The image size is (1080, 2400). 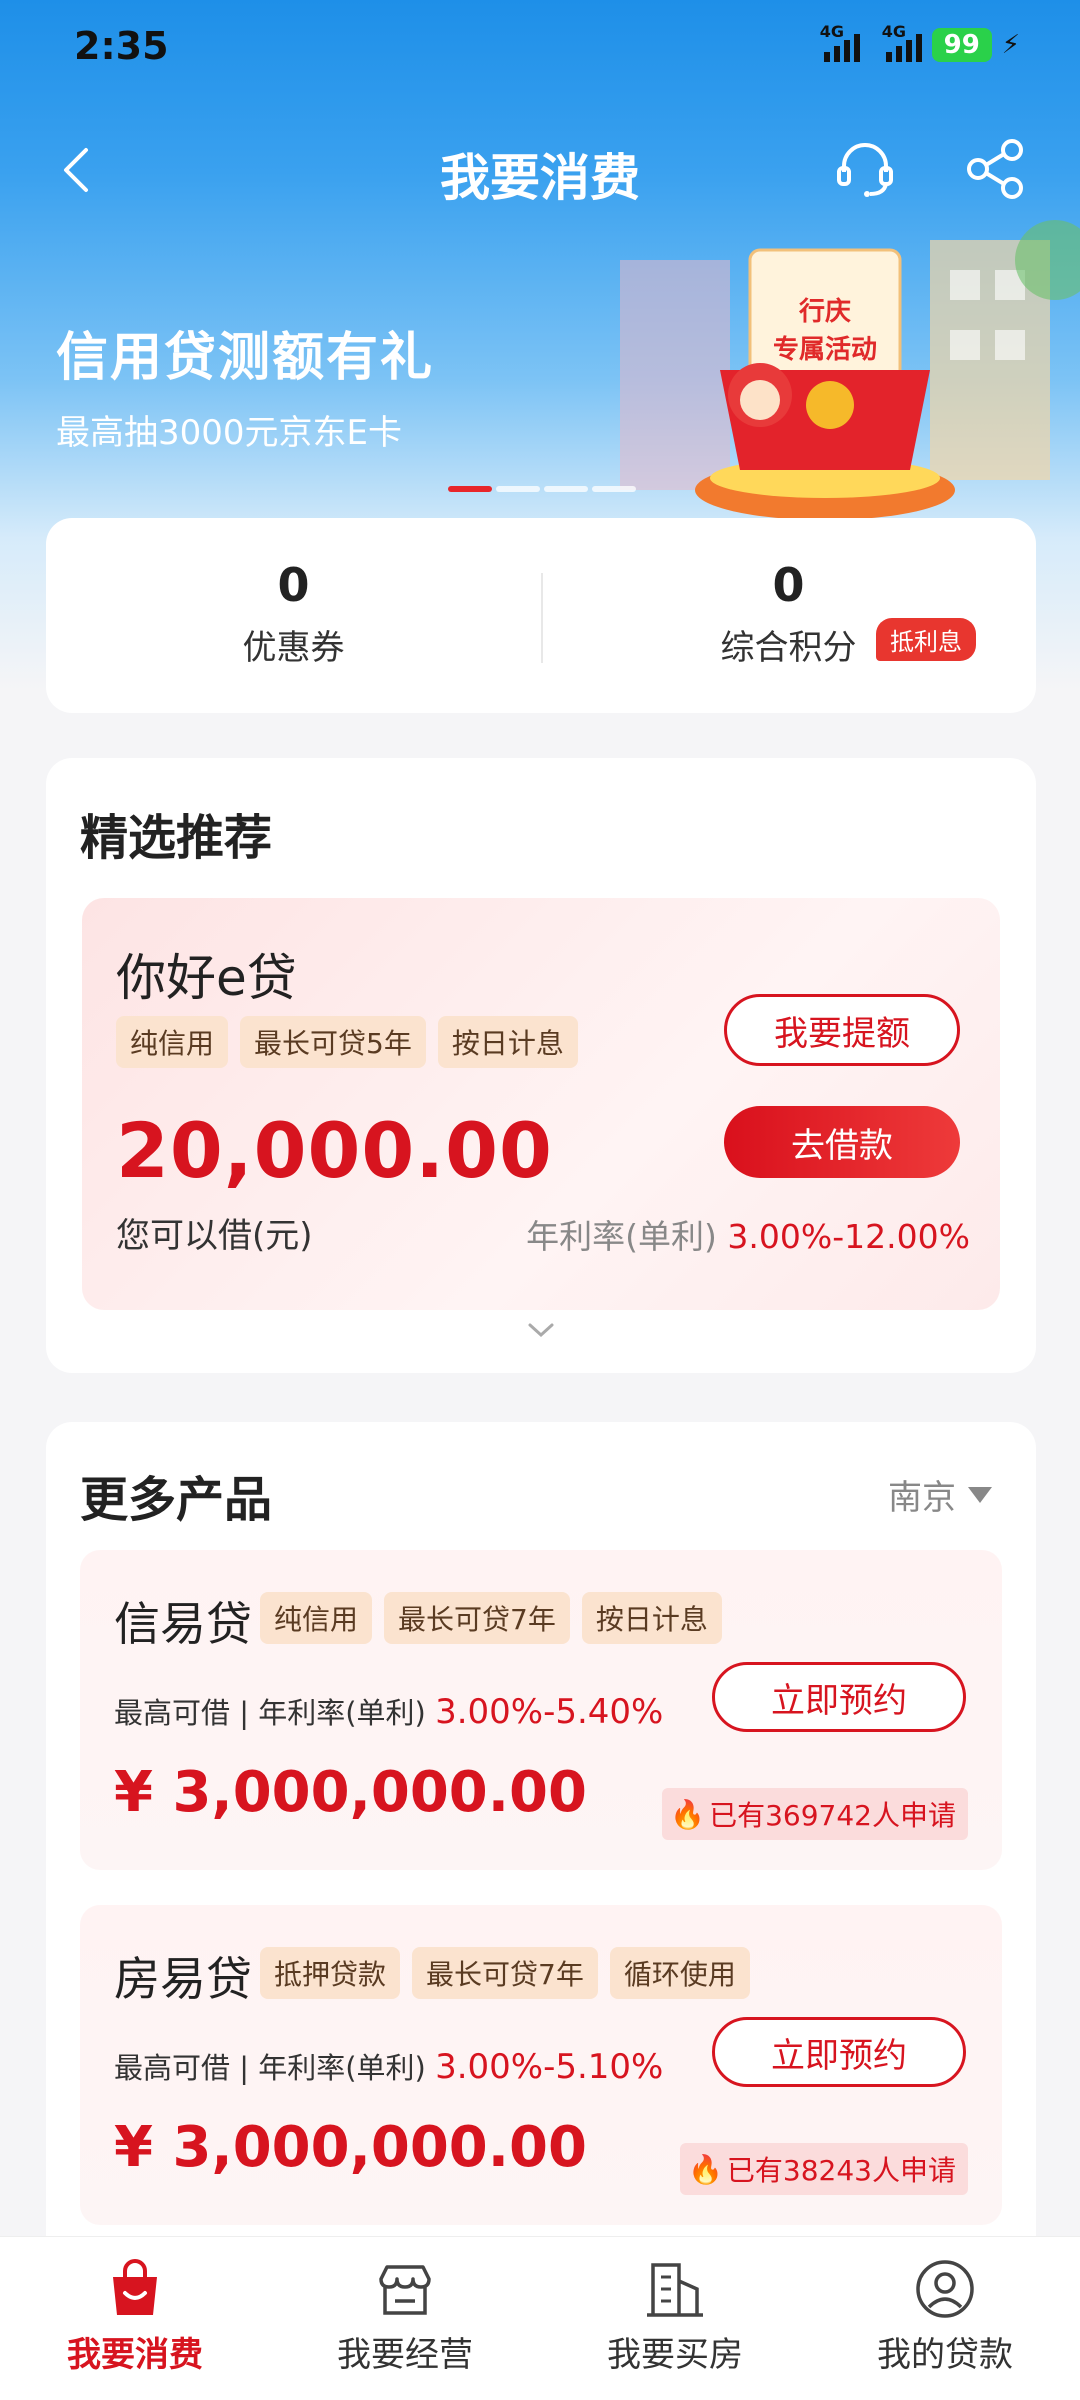 I want to click on product-tags: 纯信用 最长可贷5年 按日计息, so click(x=347, y=1042).